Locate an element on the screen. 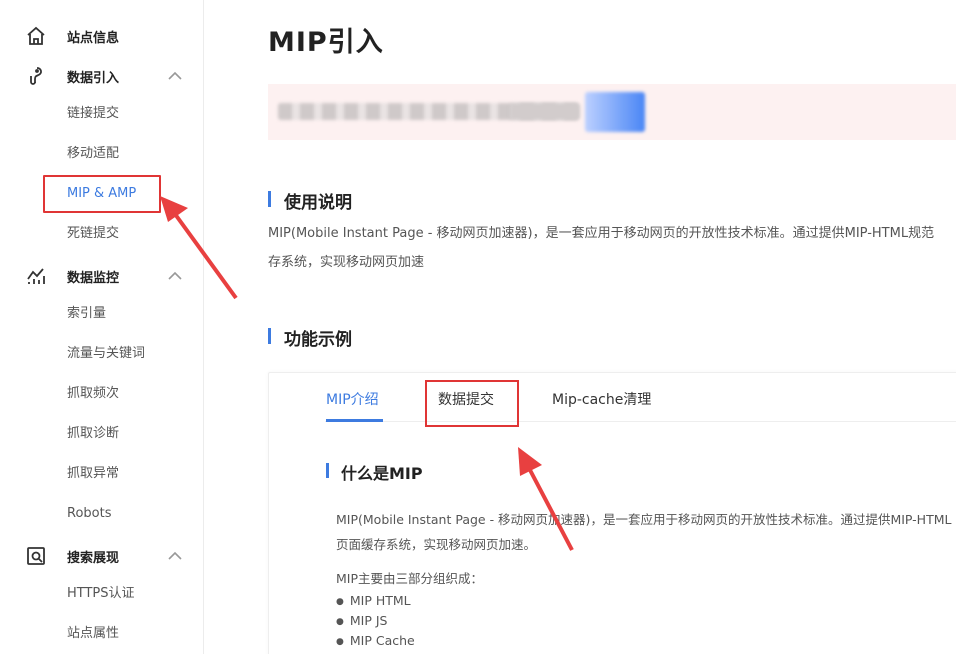 This screenshot has height=654, width=956. sidebar-item-site-props: 站点属性 is located at coordinates (93, 634).